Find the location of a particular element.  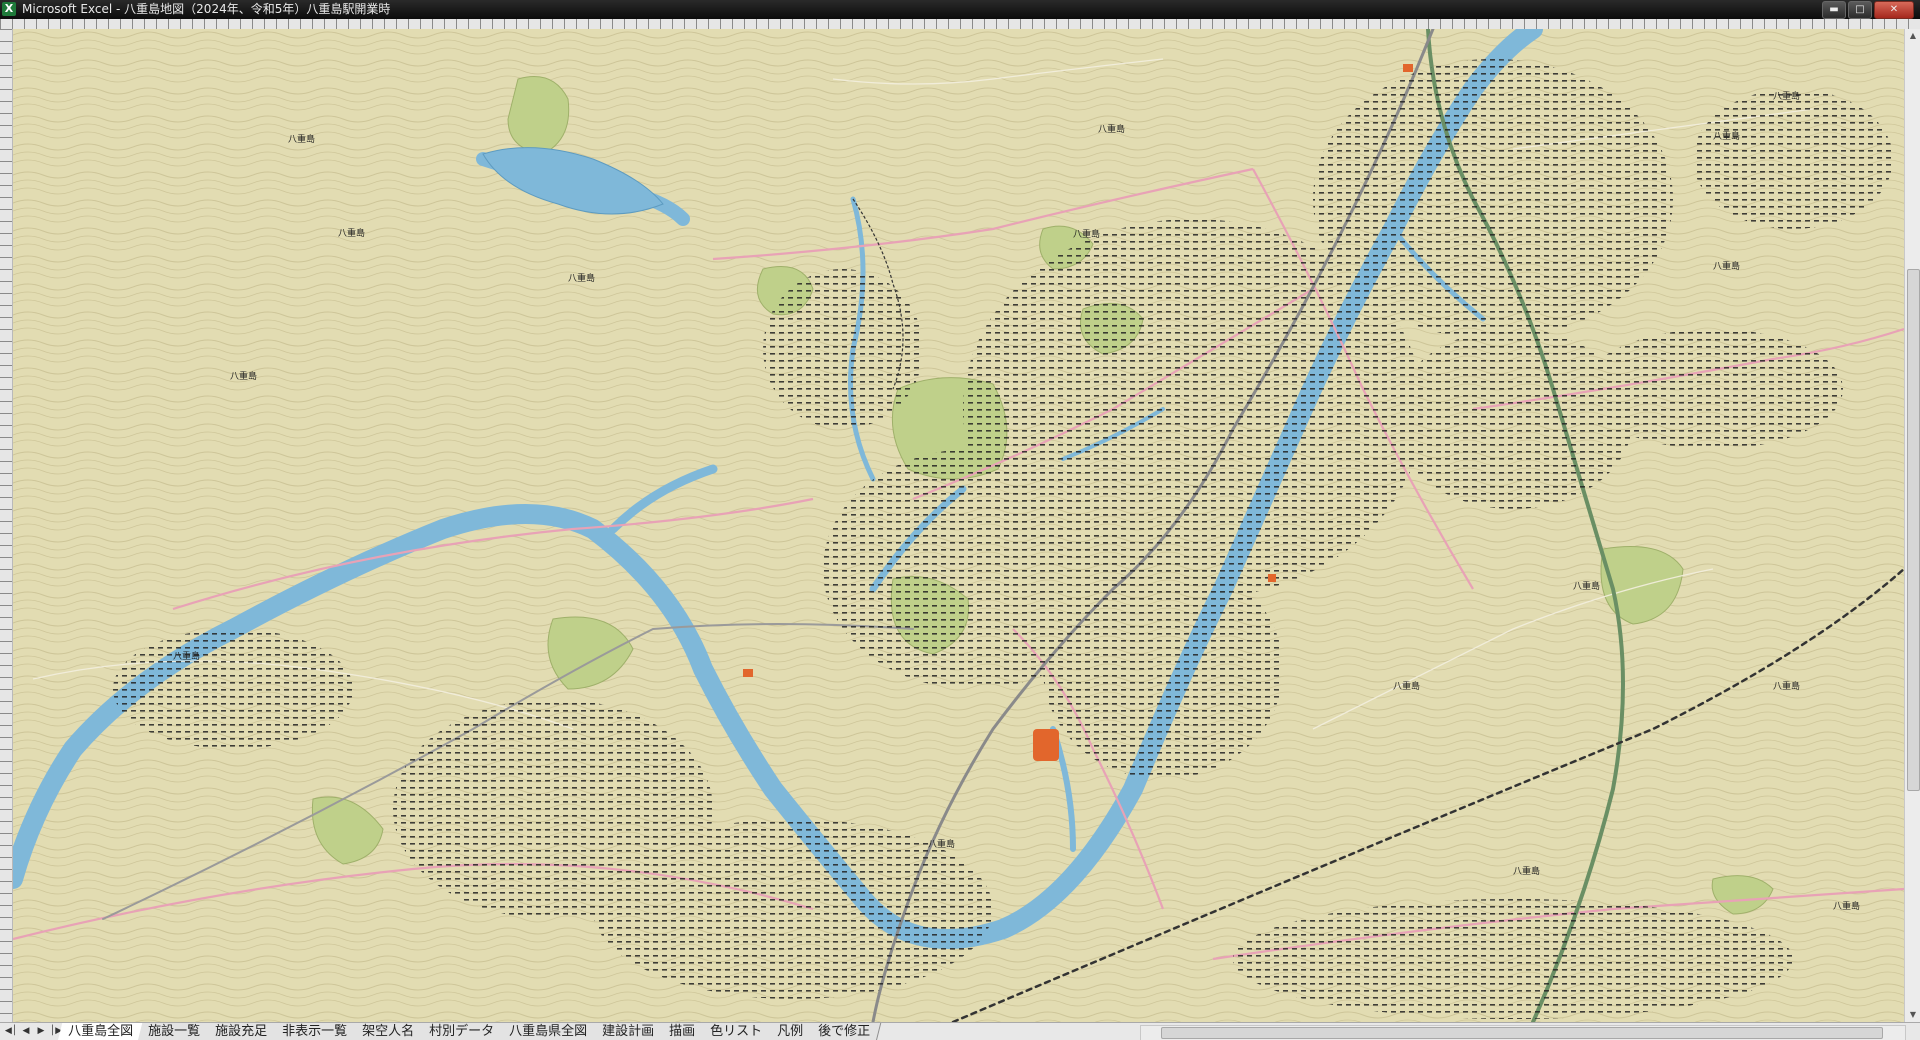

vertical-ruler is located at coordinates (6, 525).